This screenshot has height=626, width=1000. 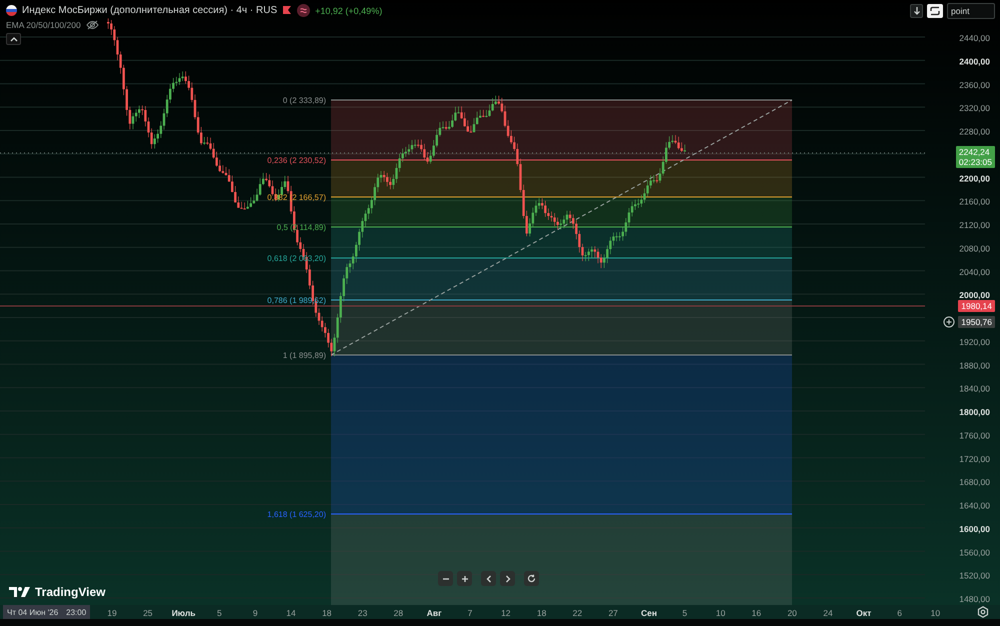 What do you see at coordinates (974, 482) in the screenshot?
I see `price-axis-label: 1680,00` at bounding box center [974, 482].